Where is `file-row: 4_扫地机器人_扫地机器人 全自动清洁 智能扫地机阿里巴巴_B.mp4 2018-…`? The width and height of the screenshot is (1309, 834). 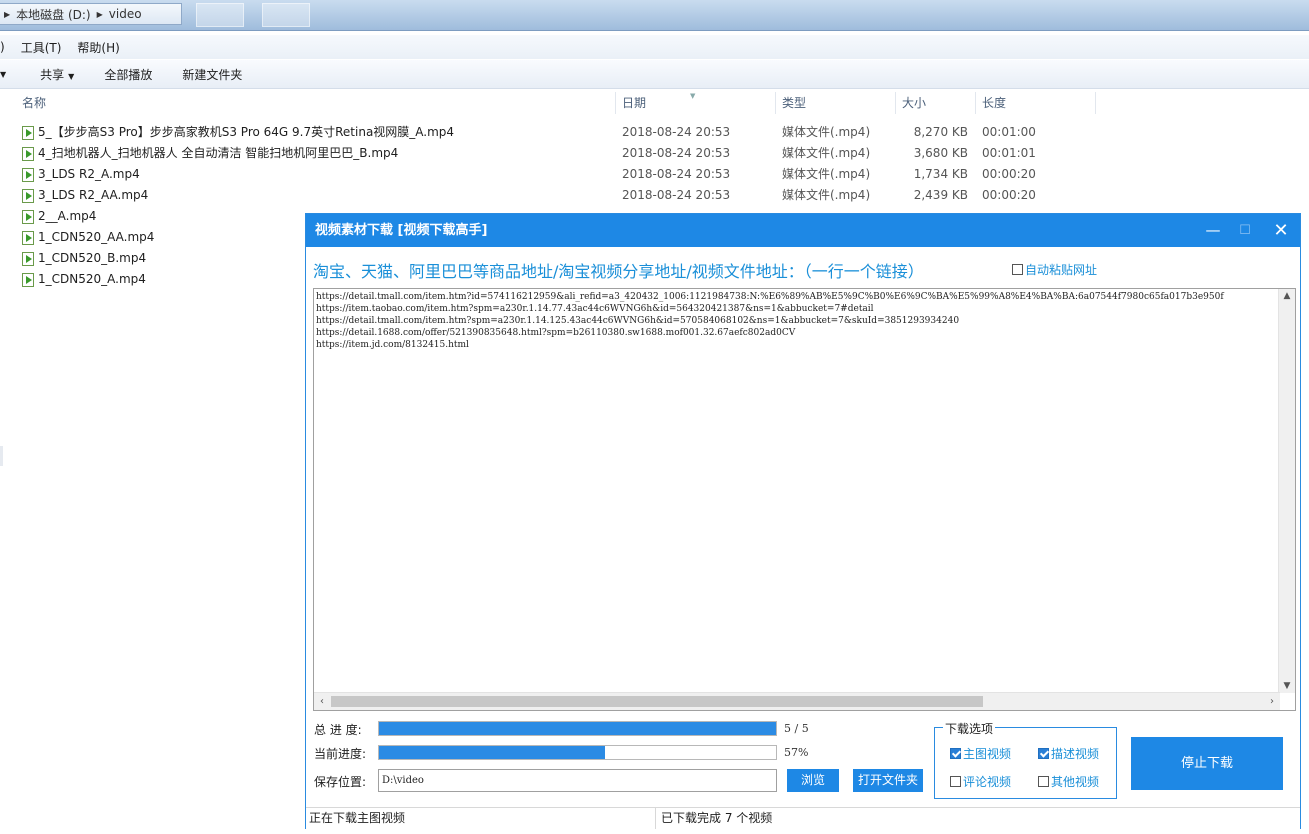 file-row: 4_扫地机器人_扫地机器人 全自动清洁 智能扫地机阿里巴巴_B.mp4 2018-… is located at coordinates (654, 153).